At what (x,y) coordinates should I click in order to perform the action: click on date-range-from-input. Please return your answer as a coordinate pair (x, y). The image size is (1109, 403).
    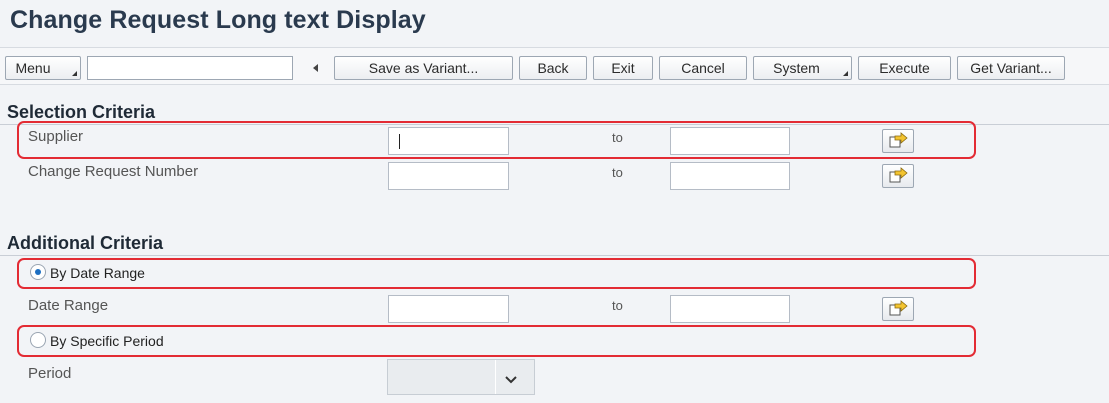
    Looking at the image, I should click on (448, 309).